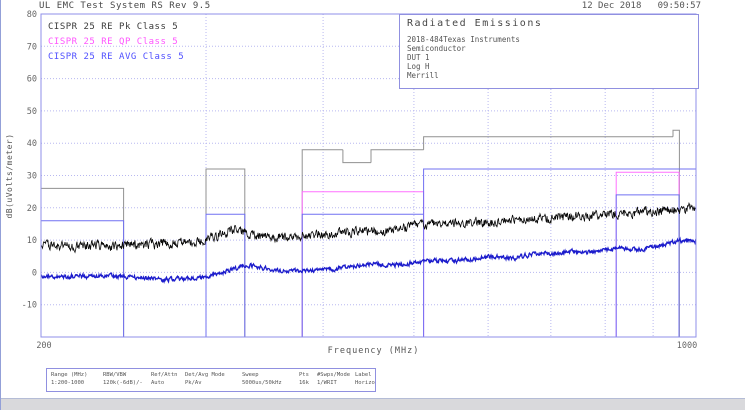 The height and width of the screenshot is (410, 745). What do you see at coordinates (115, 375) in the screenshot?
I see `settings-header: RBW/VBW` at bounding box center [115, 375].